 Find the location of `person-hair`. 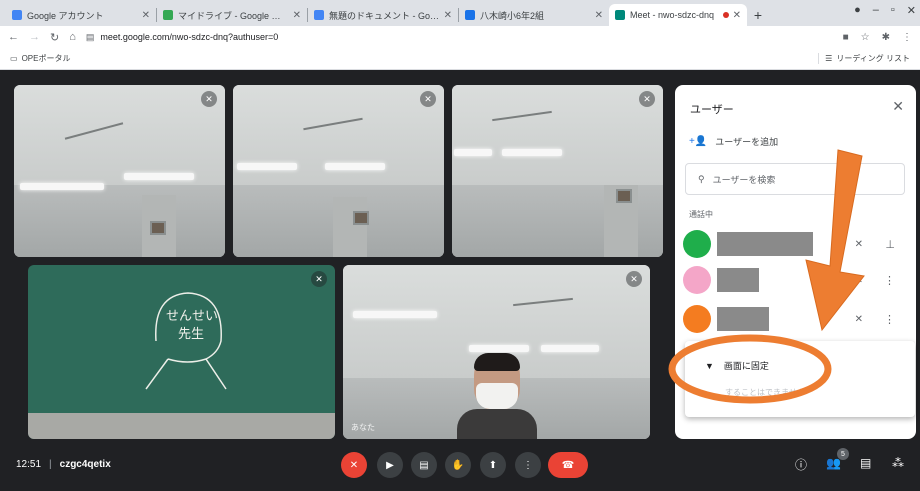

person-hair is located at coordinates (496, 362).